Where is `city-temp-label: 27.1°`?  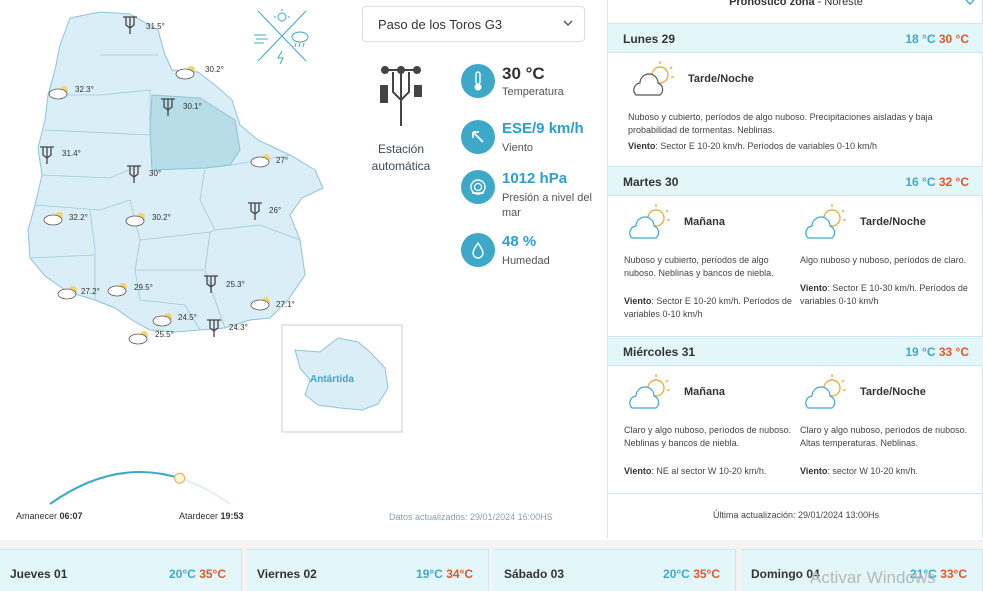 city-temp-label: 27.1° is located at coordinates (285, 304).